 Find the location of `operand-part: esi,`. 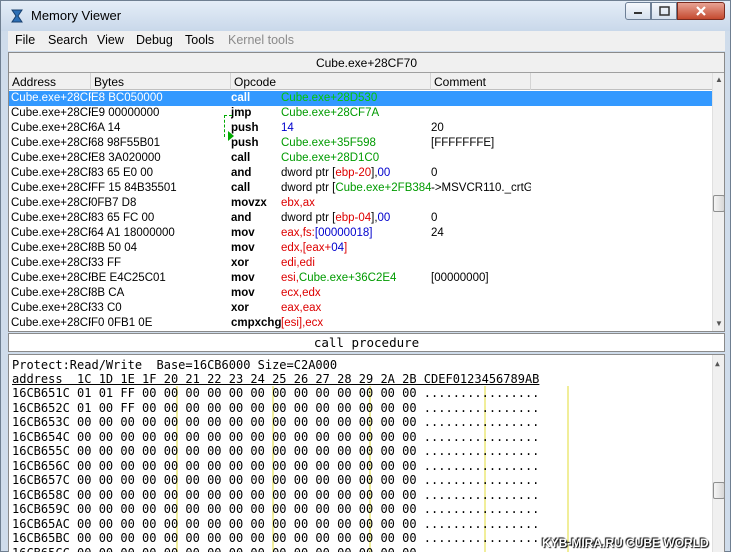

operand-part: esi, is located at coordinates (290, 278).